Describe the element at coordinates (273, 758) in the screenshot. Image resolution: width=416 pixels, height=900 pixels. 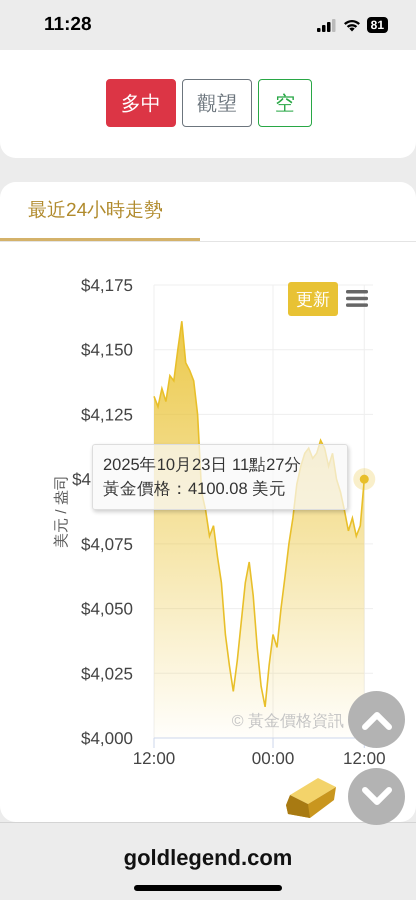
I see `x-axis-label: 00:00` at that location.